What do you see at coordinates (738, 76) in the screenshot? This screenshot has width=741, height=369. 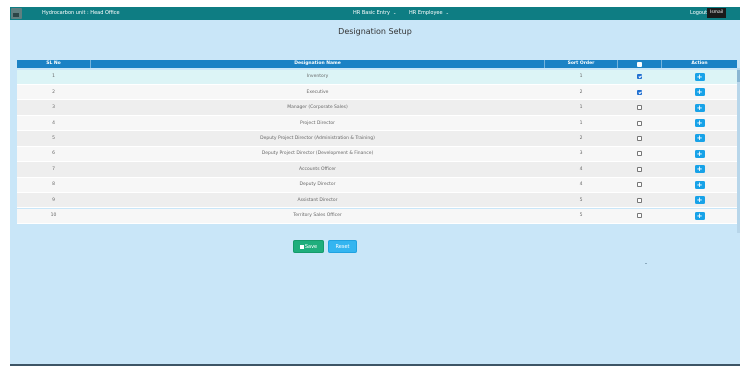 I see `scrollbar-thumb` at bounding box center [738, 76].